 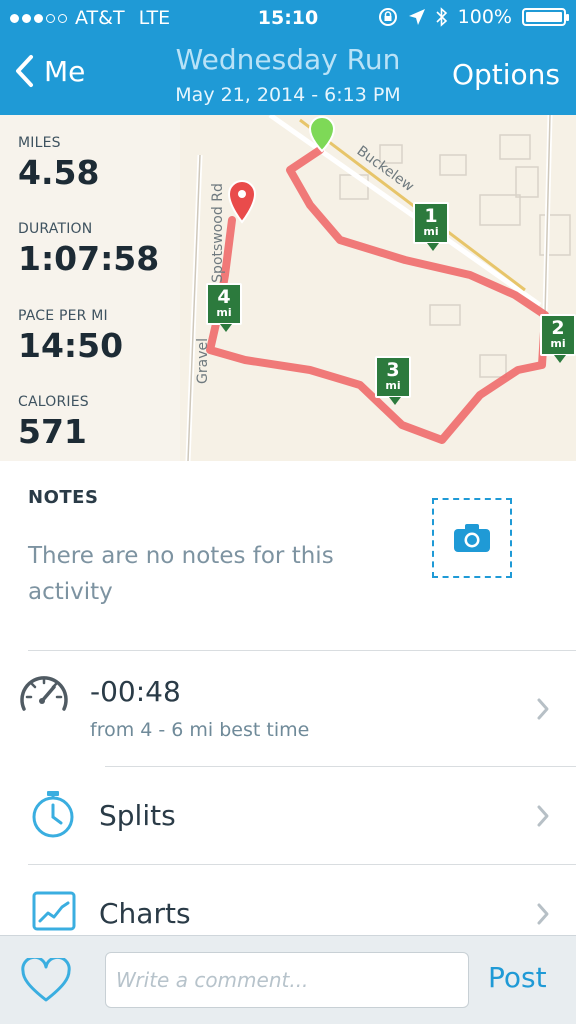 What do you see at coordinates (393, 370) in the screenshot?
I see `mile-marker-number: 3` at bounding box center [393, 370].